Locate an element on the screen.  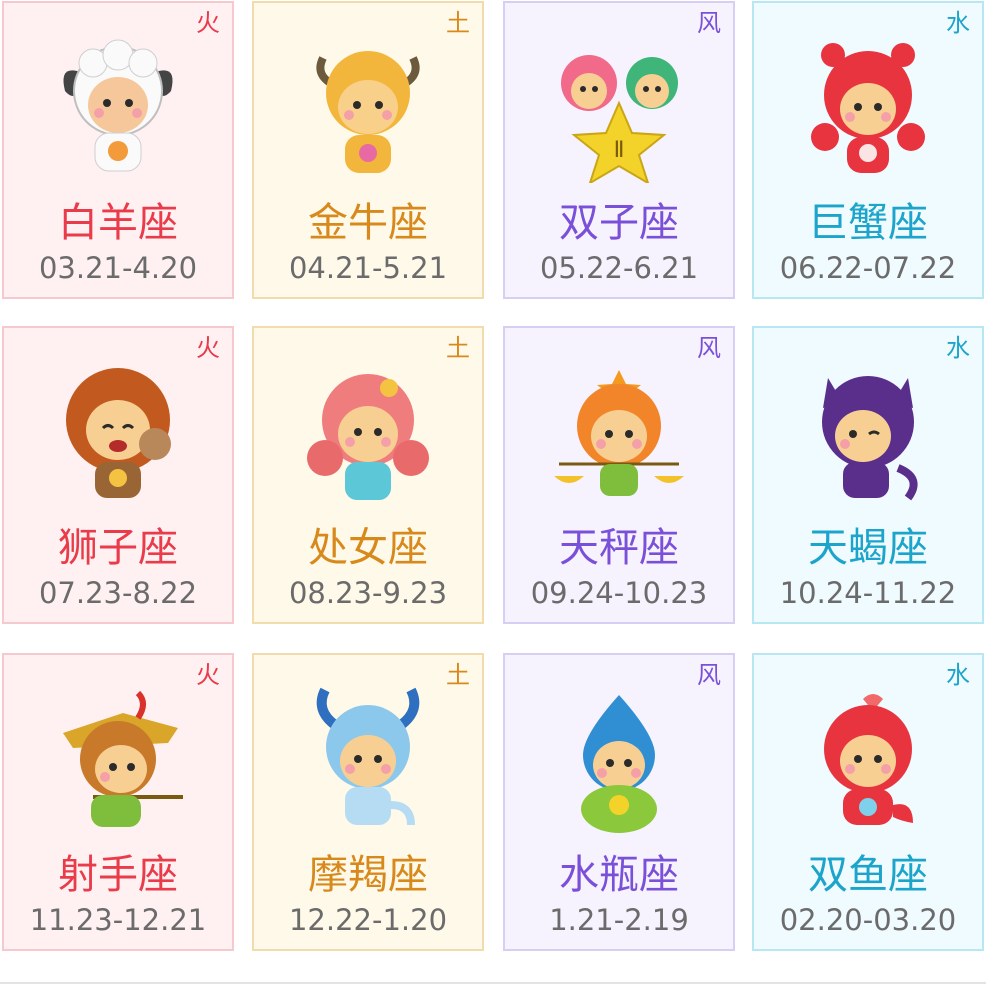
leo-character-icon is located at coordinates (118, 433).